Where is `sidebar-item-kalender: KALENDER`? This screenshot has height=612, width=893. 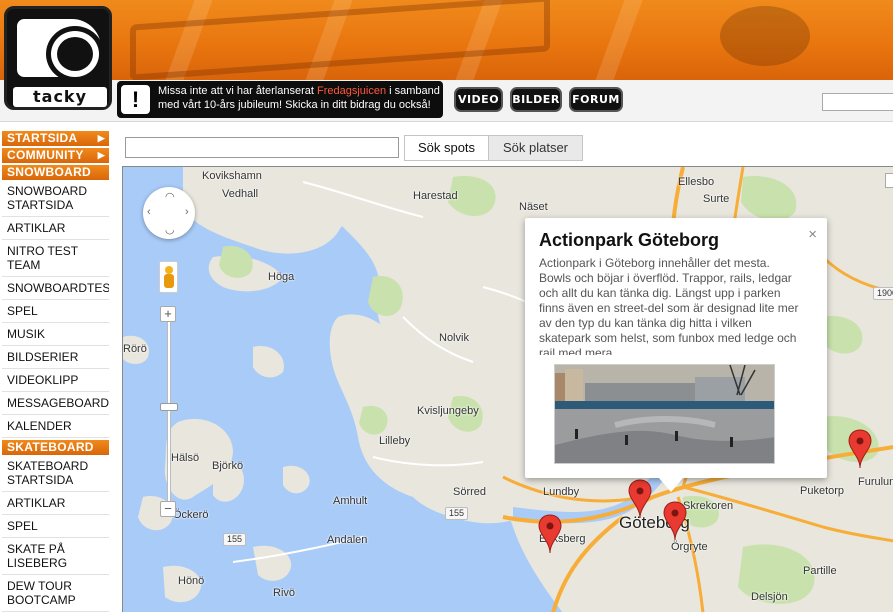
sidebar-item-kalender: KALENDER is located at coordinates (55, 426).